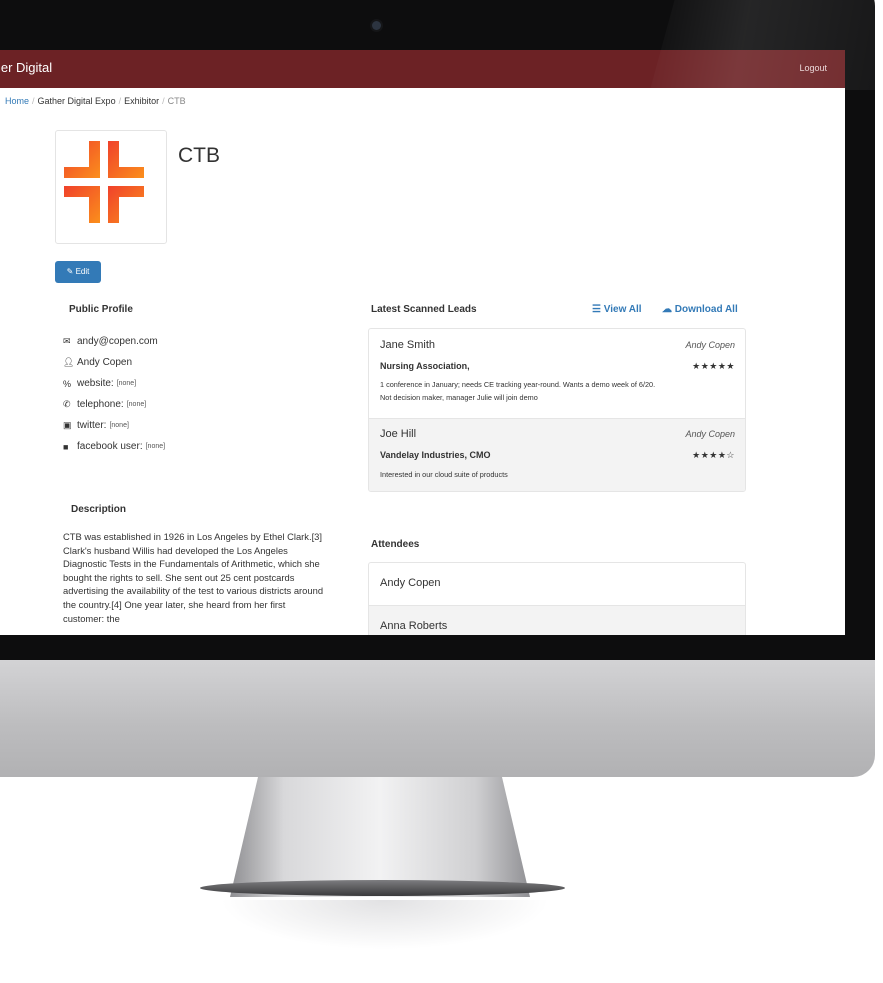 The width and height of the screenshot is (883, 983). Describe the element at coordinates (408, 345) in the screenshot. I see `lead-name: Jane Smith` at that location.